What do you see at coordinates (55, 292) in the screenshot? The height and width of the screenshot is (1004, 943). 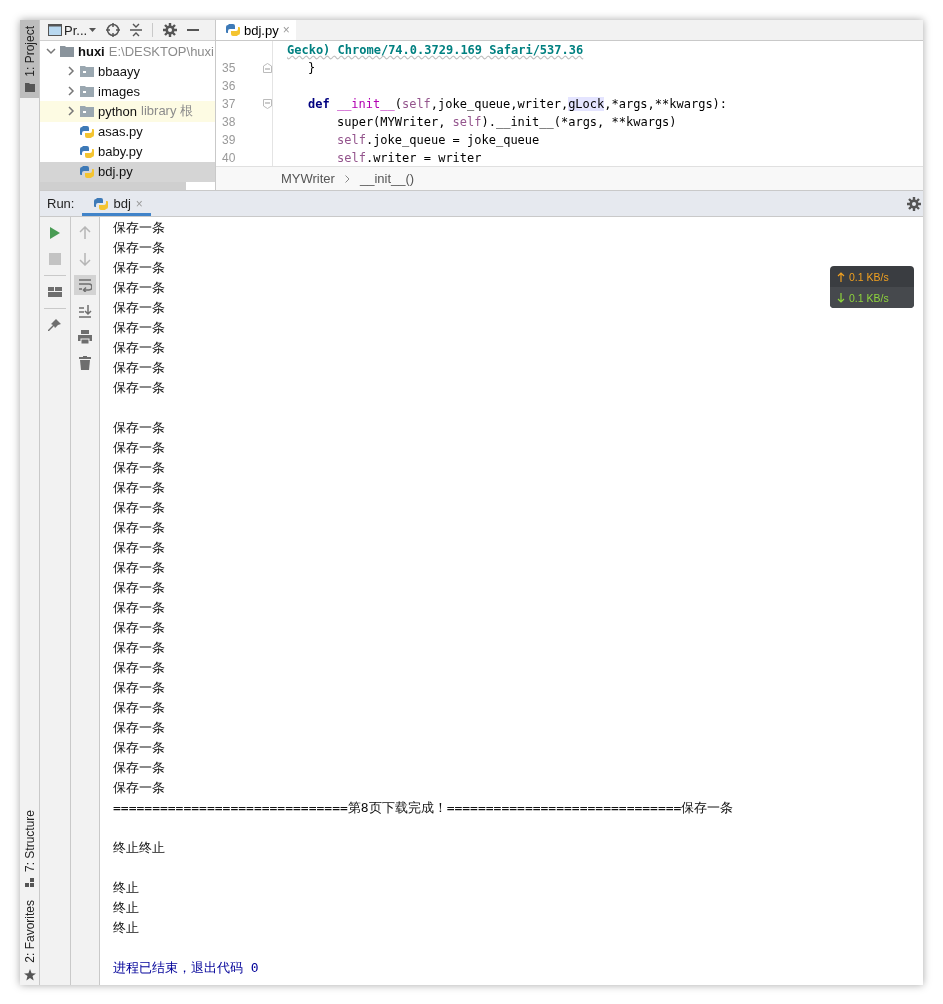 I see `layout-icon` at bounding box center [55, 292].